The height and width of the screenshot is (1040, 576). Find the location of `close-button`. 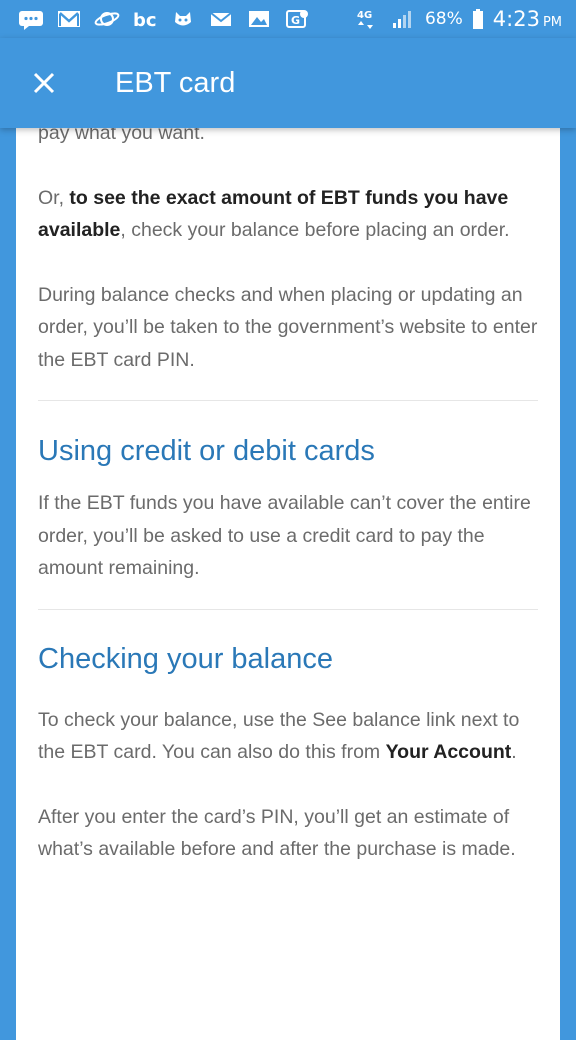

close-button is located at coordinates (44, 83).